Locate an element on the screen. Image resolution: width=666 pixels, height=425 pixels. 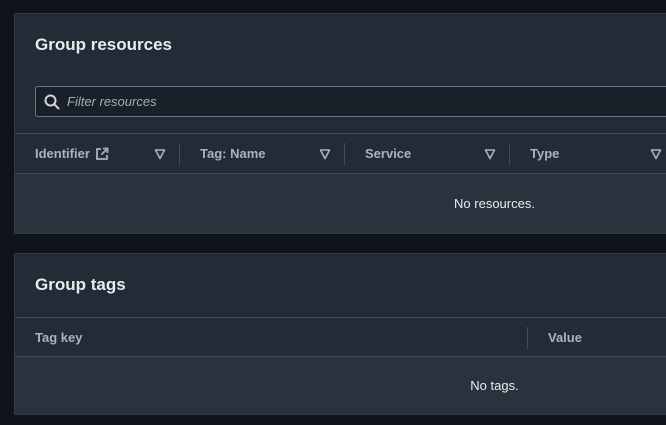
column-label: Value is located at coordinates (565, 337).